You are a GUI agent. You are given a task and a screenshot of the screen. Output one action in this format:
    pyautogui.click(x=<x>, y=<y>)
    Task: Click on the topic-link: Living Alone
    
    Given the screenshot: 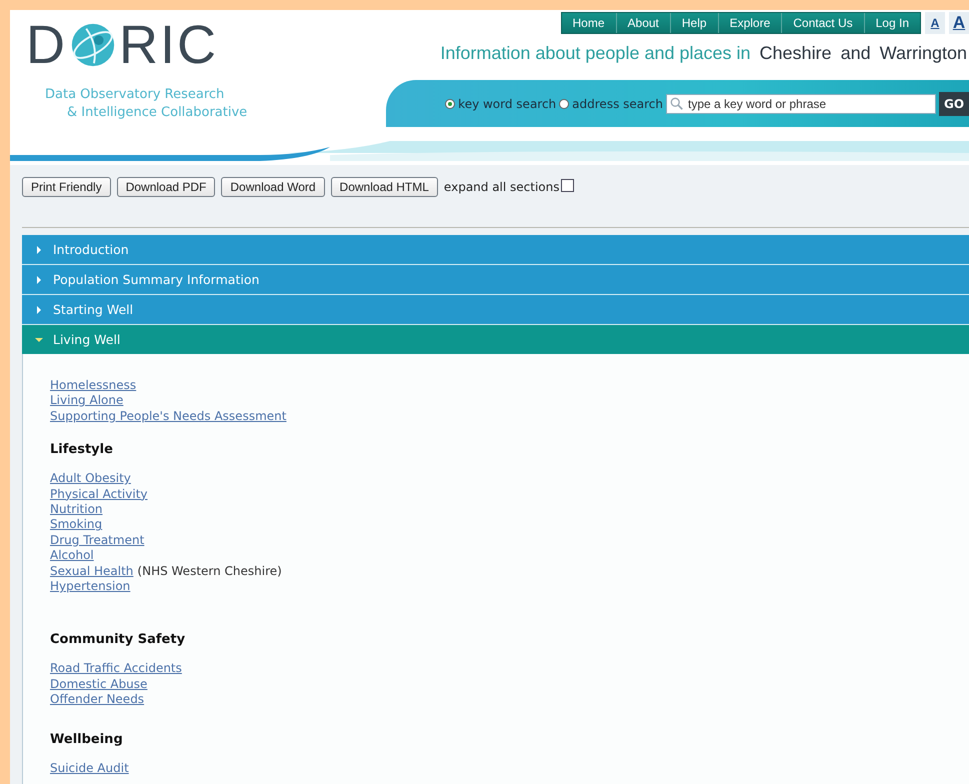 What is the action you would take?
    pyautogui.click(x=87, y=400)
    